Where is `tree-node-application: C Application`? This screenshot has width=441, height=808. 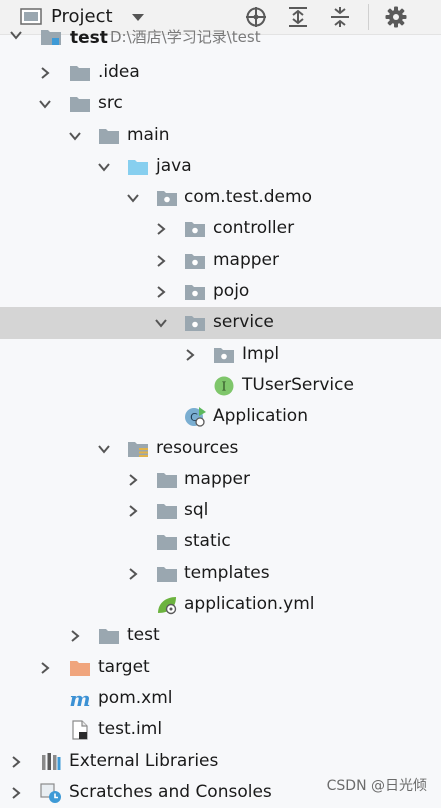
tree-node-application: C Application is located at coordinates (220, 416).